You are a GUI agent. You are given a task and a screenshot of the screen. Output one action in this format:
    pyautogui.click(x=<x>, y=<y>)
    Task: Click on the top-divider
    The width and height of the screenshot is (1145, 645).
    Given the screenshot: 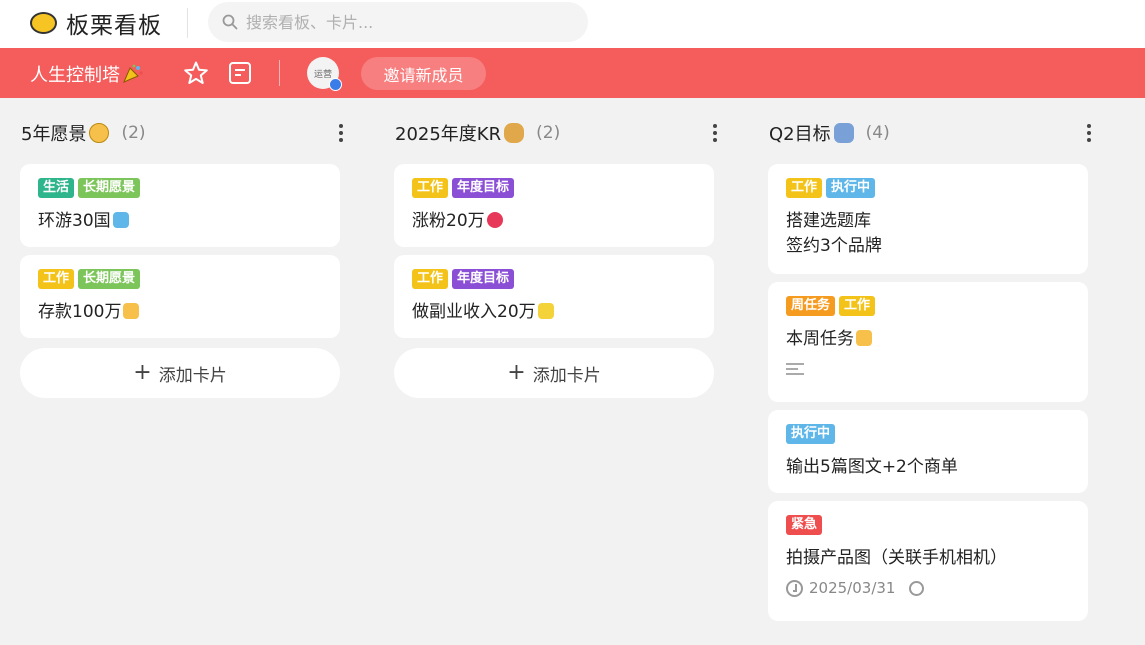 What is the action you would take?
    pyautogui.click(x=187, y=23)
    